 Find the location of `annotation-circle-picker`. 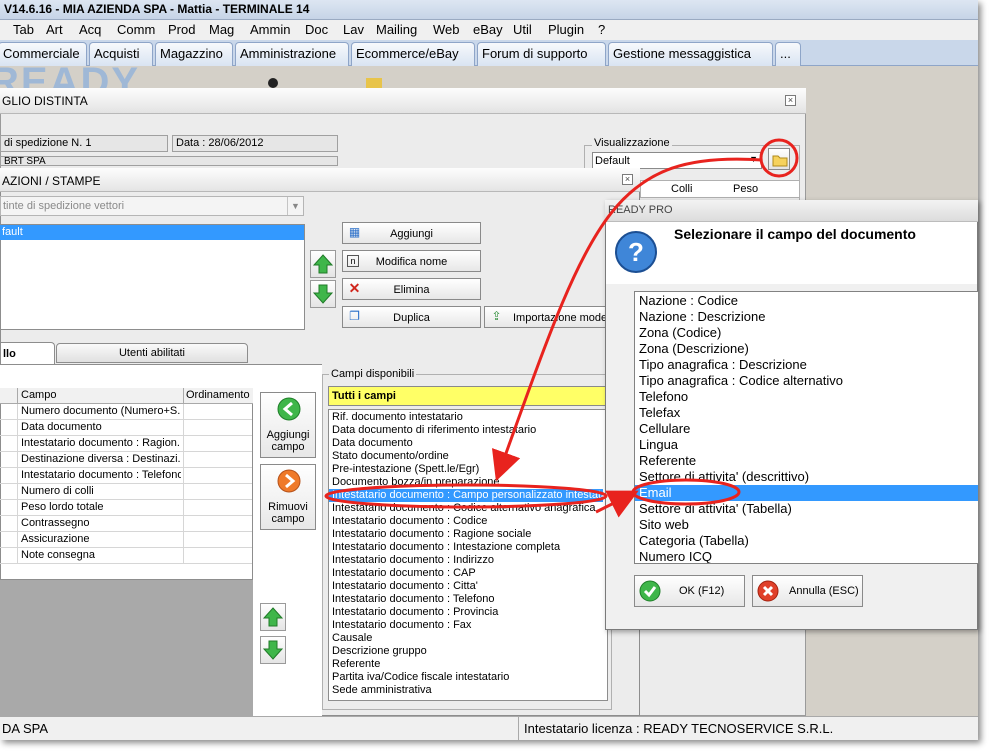

annotation-circle-picker is located at coordinates (779, 158).